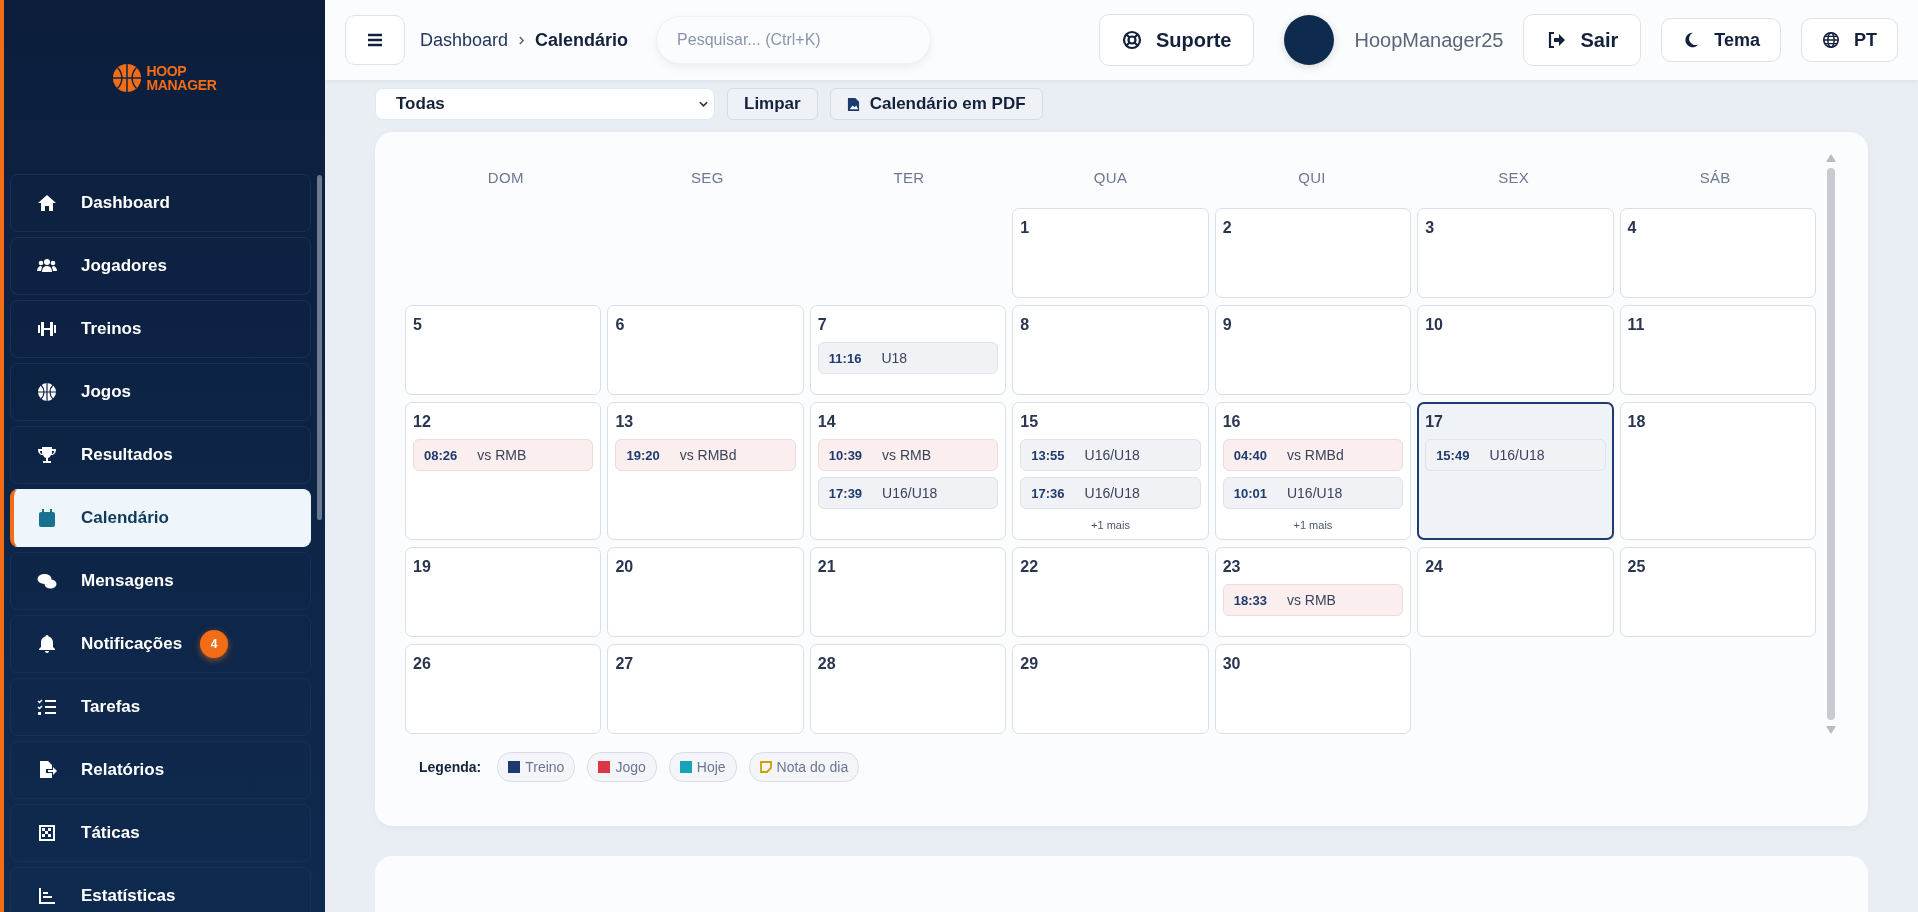 This screenshot has width=1918, height=912. Describe the element at coordinates (160, 455) in the screenshot. I see `sidebar-item: Resultados` at that location.